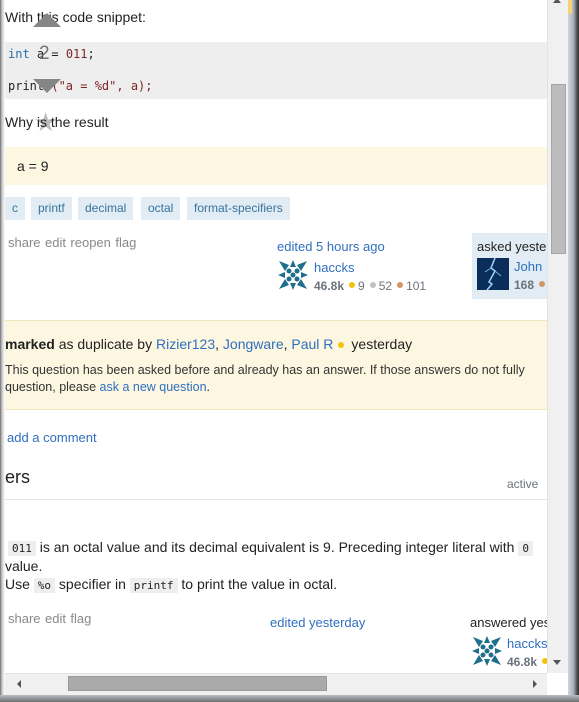  I want to click on answer-author-reputation: 46.8k, so click(527, 662).